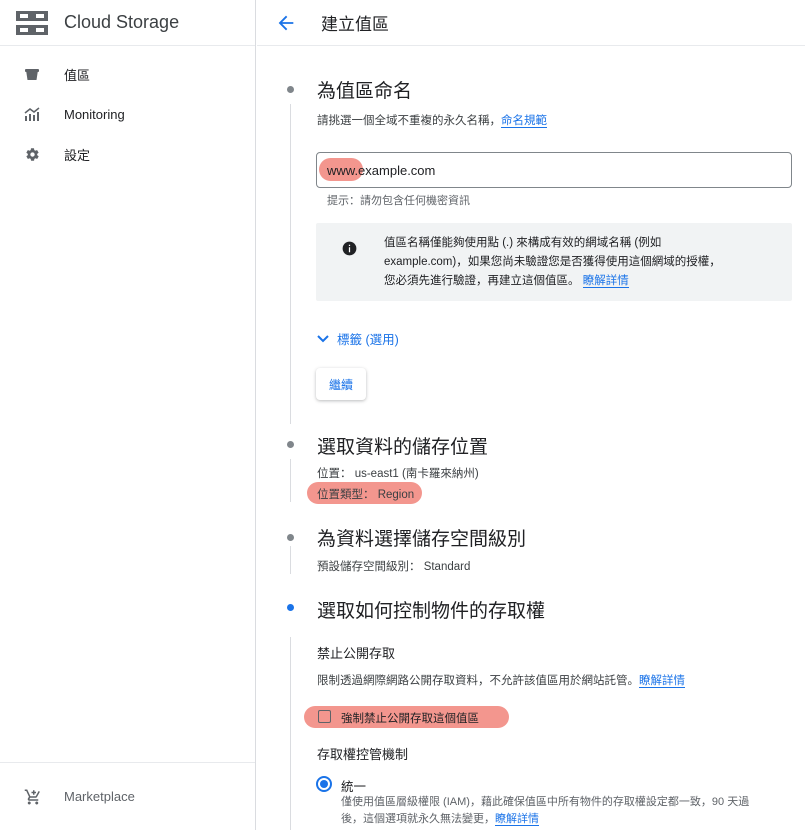  Describe the element at coordinates (531, 23) in the screenshot. I see `page-header: 建立值區` at that location.